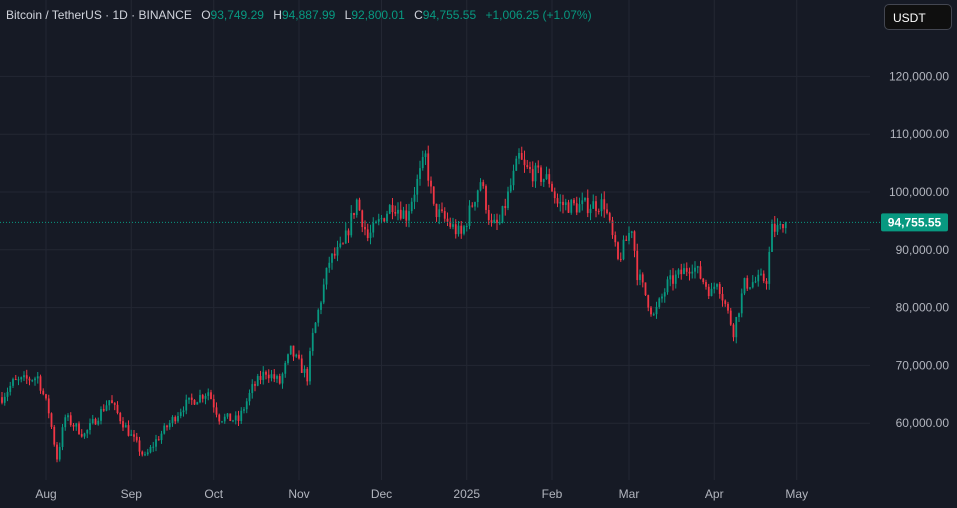  I want to click on time-axis: Aug Sep Oct Nov Dec 2025 Feb Mar Apr May, so click(421, 494).